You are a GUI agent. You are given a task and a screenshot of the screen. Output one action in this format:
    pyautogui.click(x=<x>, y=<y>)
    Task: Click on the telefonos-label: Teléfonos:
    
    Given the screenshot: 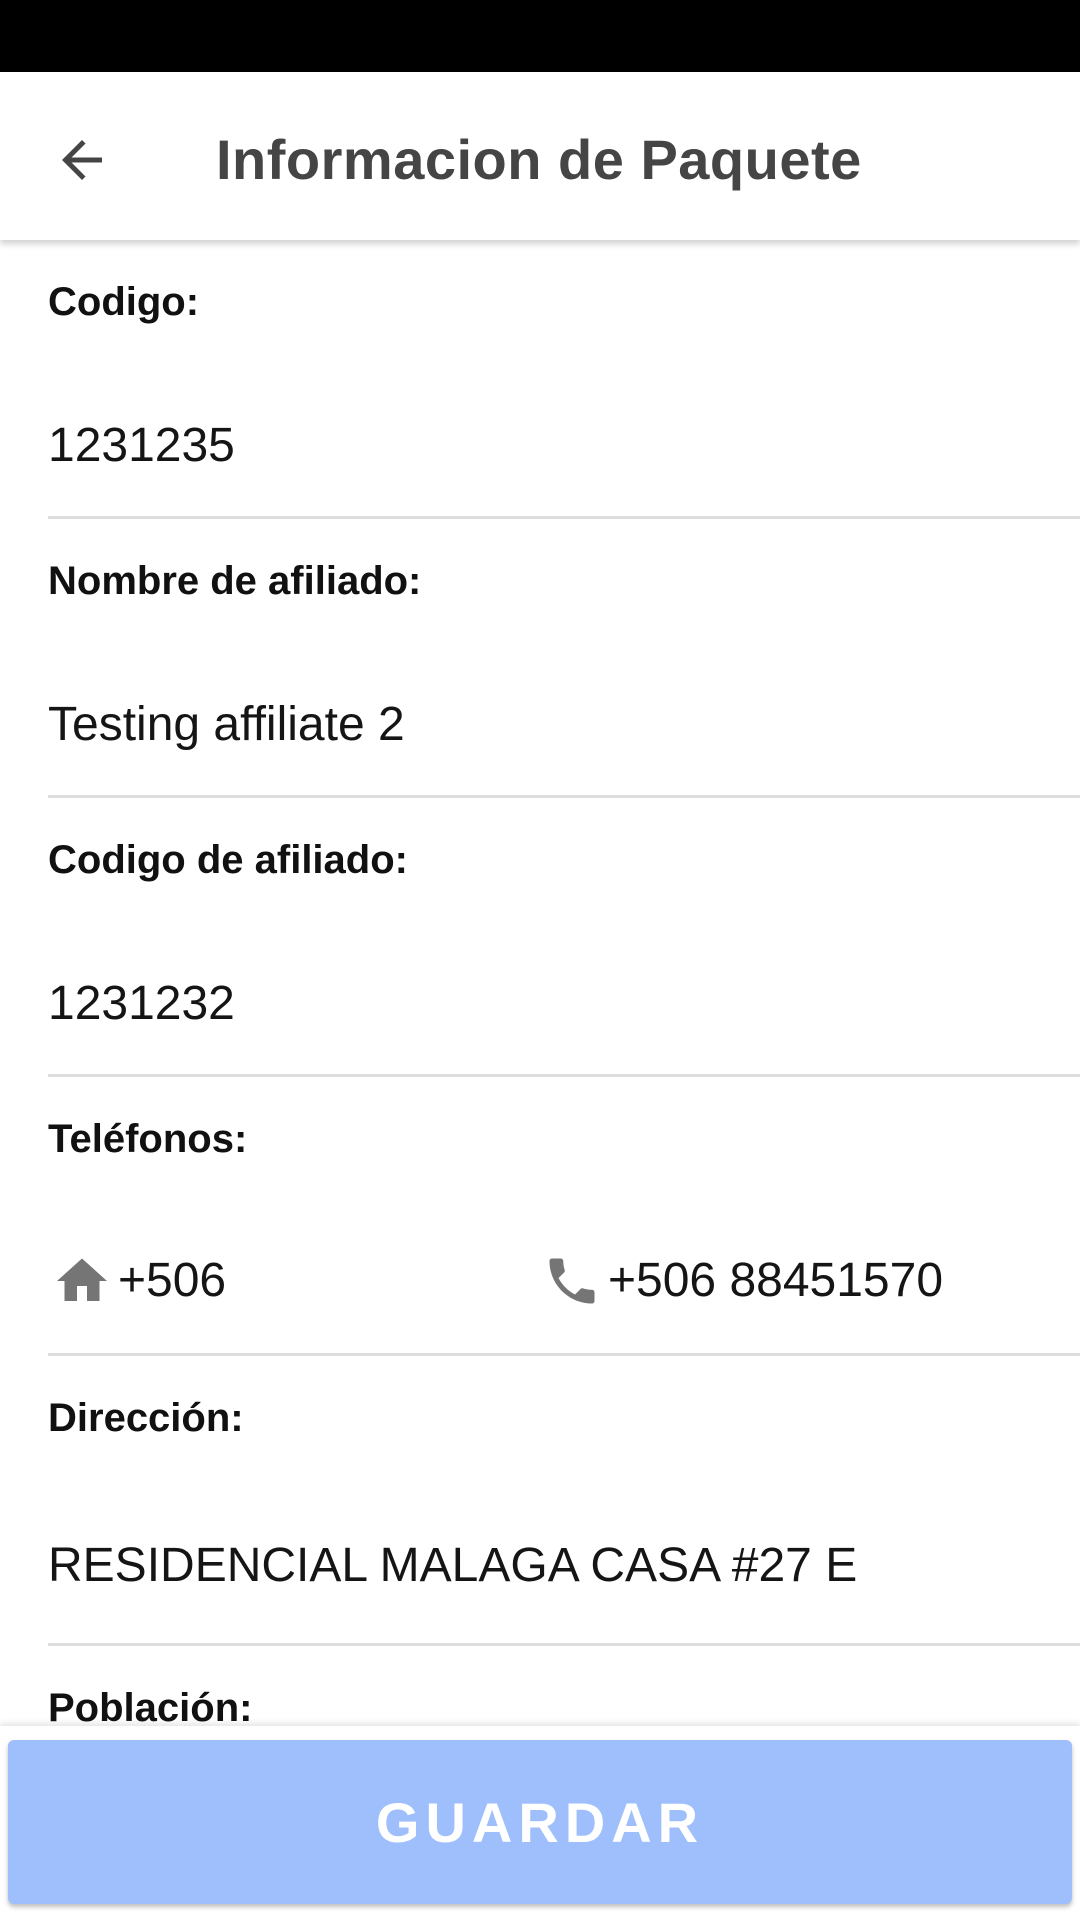 What is the action you would take?
    pyautogui.click(x=148, y=1139)
    